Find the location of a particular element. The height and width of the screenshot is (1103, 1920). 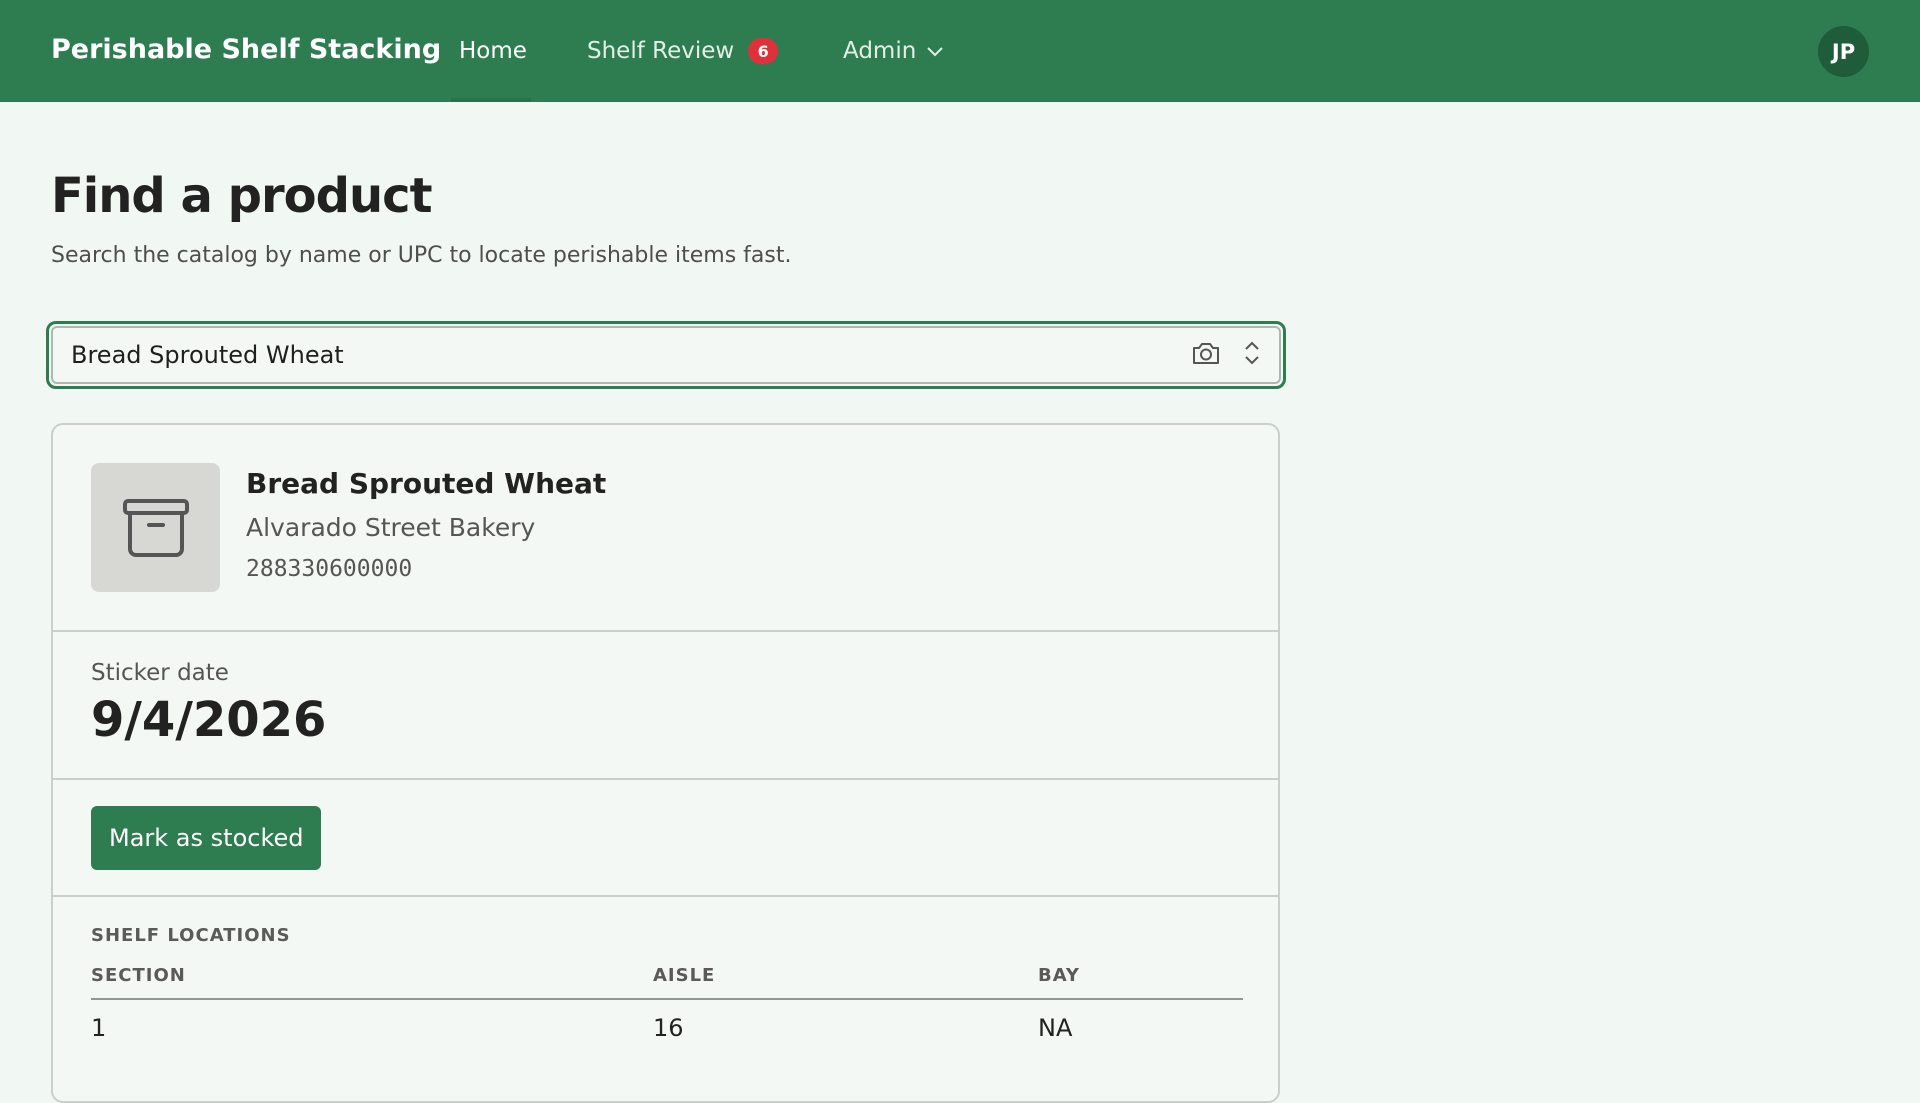

nav-shelf-review: Shelf Review 6 is located at coordinates (683, 51).